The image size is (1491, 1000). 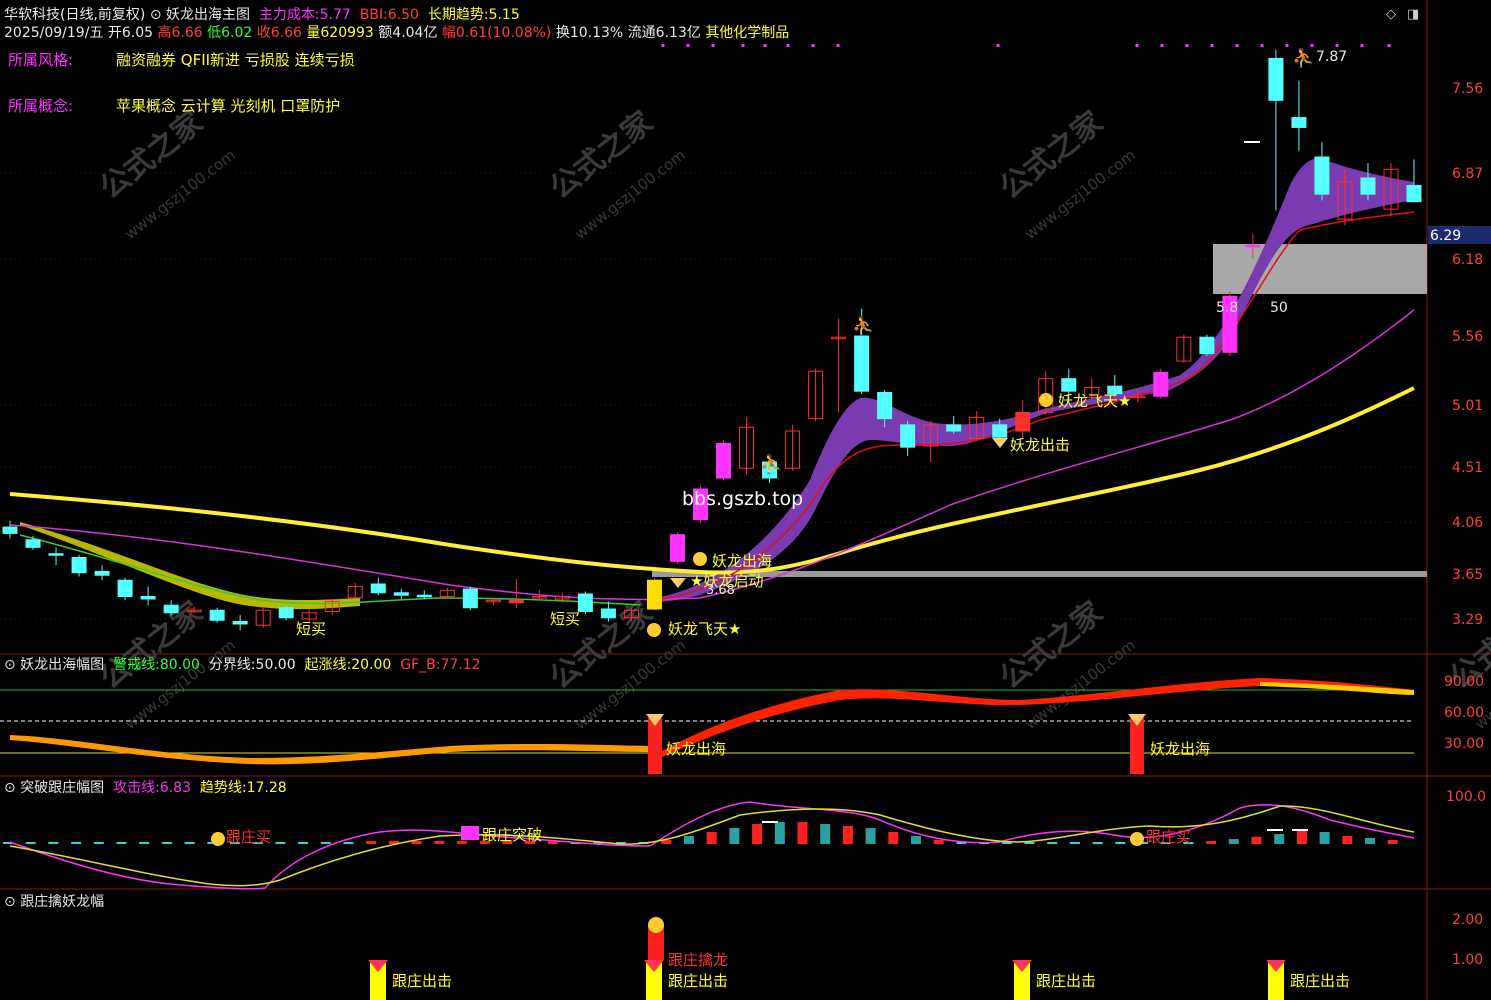 I want to click on panel1-axis-label: 30.00, so click(x=1464, y=744).